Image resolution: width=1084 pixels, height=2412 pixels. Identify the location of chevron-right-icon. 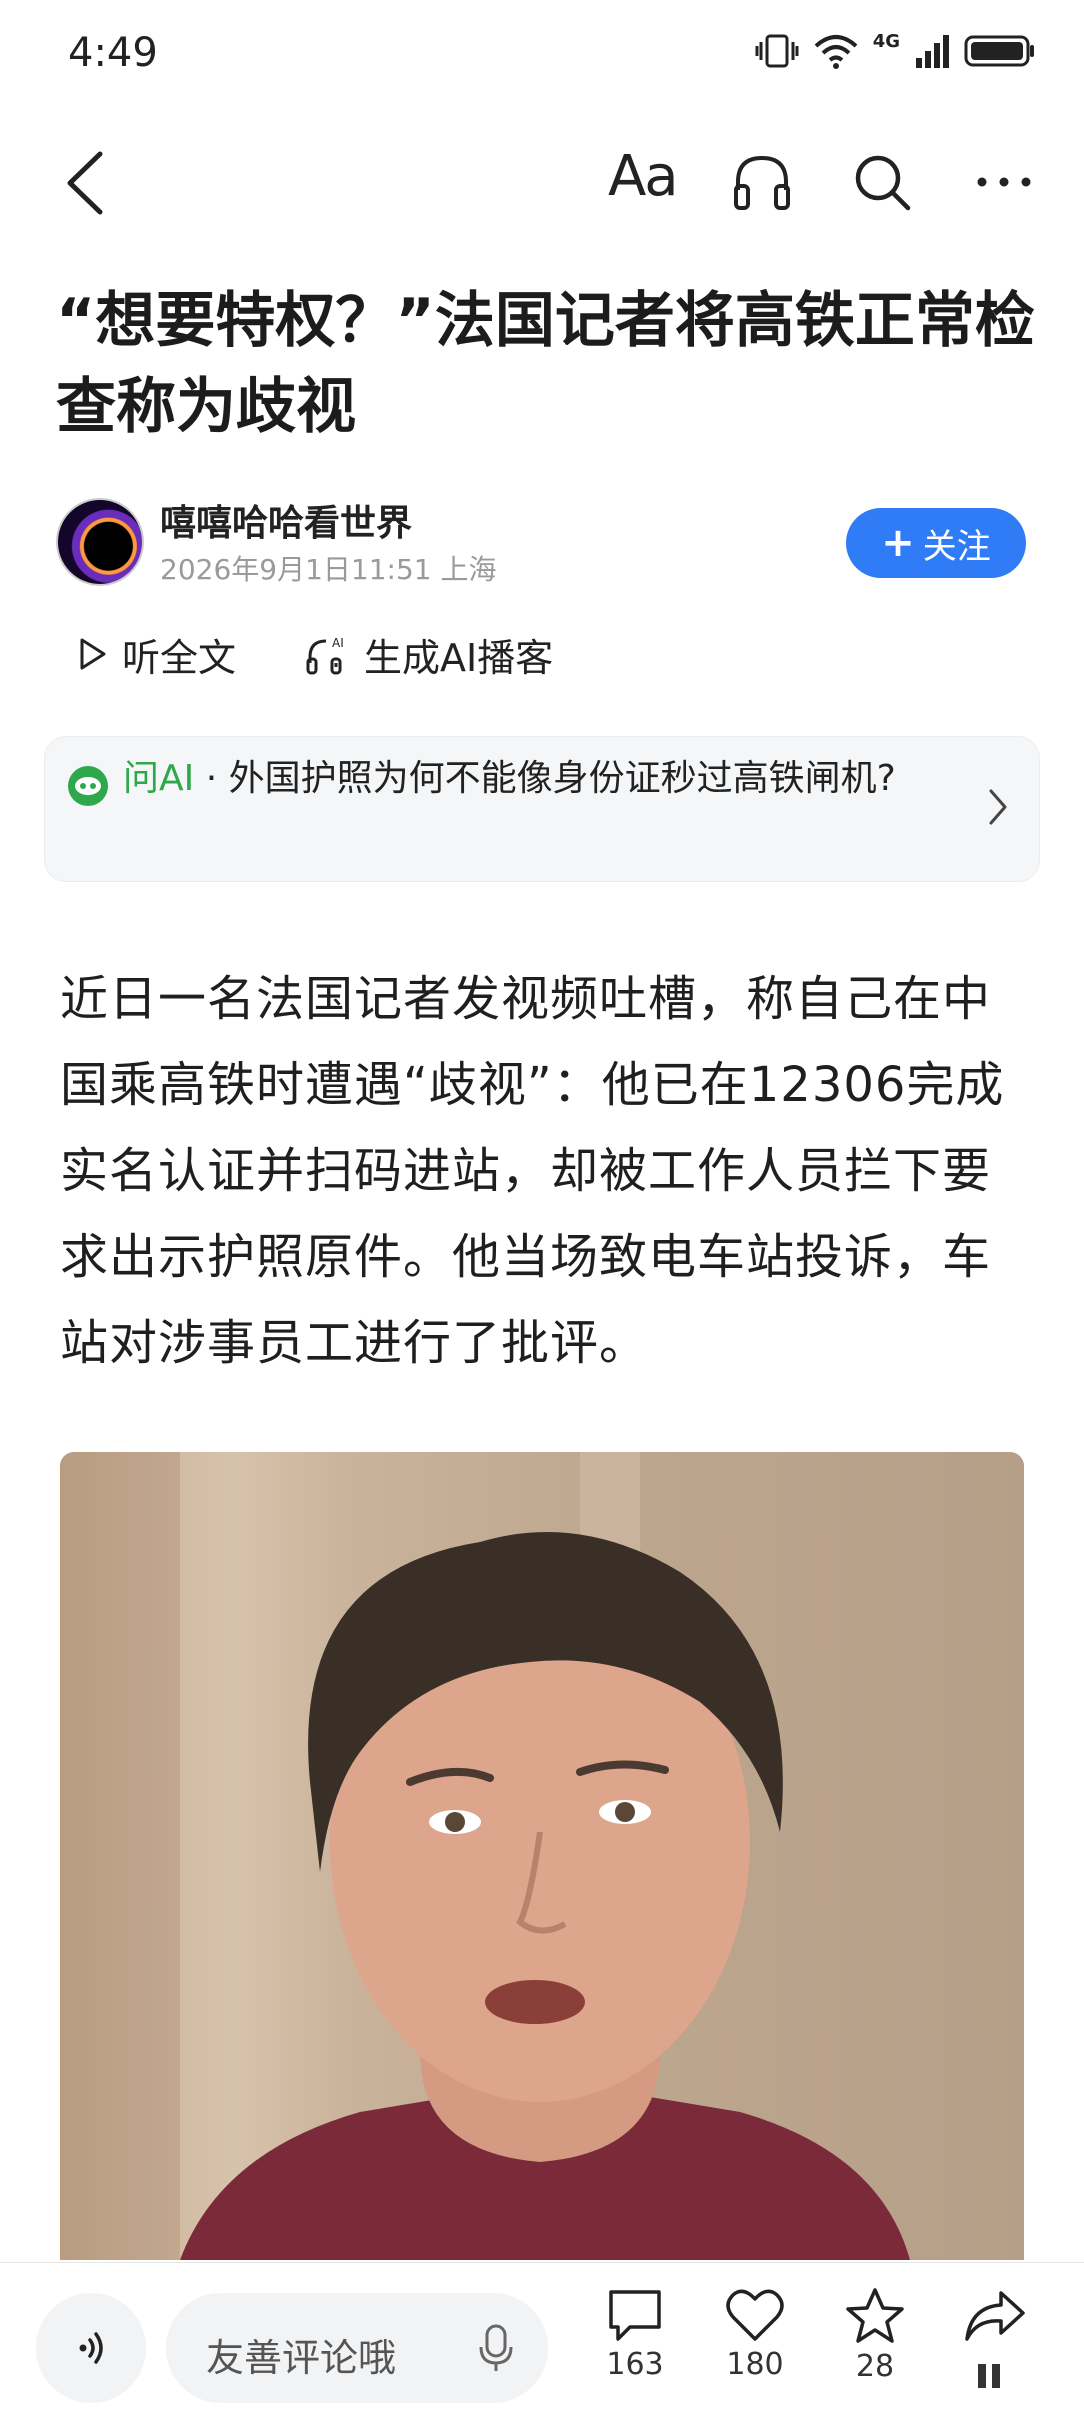
(998, 807).